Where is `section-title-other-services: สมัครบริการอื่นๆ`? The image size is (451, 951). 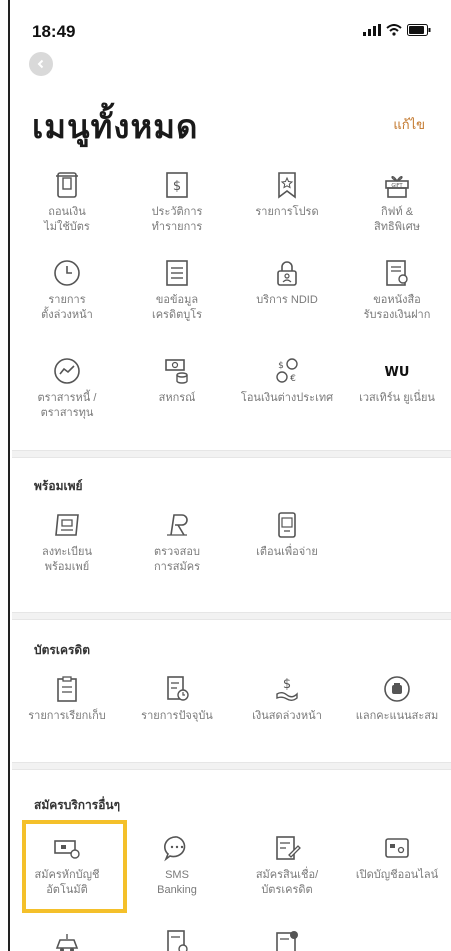
section-title-other-services: สมัครบริการอื่นๆ is located at coordinates (77, 805).